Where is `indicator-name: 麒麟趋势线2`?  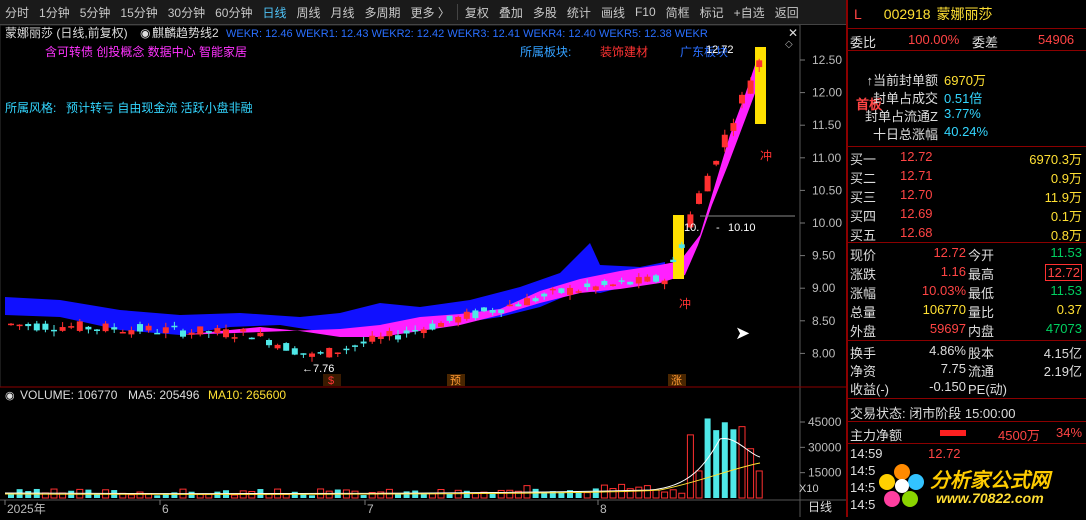
indicator-name: 麒麟趋势线2 is located at coordinates (185, 32).